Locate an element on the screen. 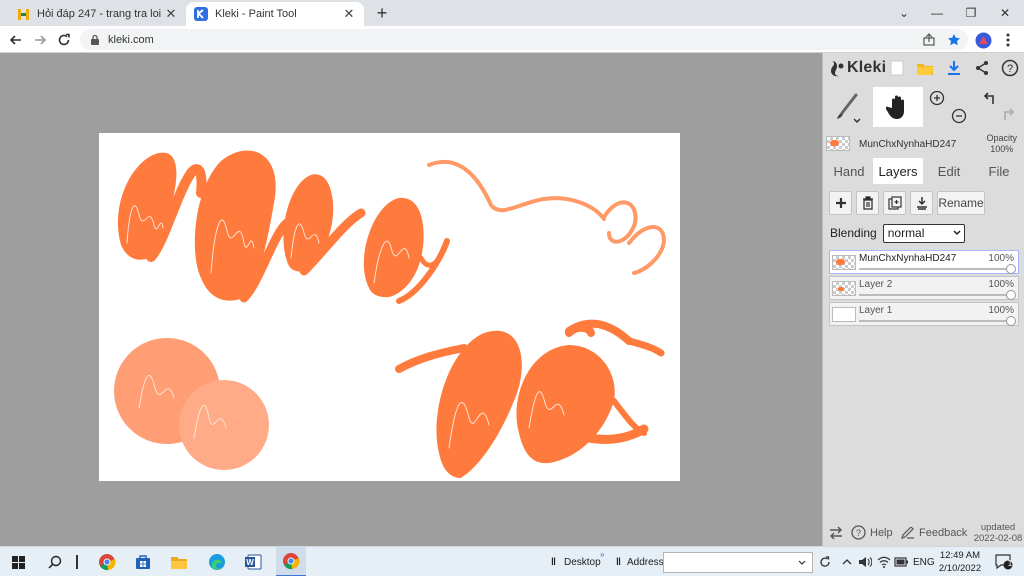 The width and height of the screenshot is (1024, 576). new-tab-button: + is located at coordinates (382, 14).